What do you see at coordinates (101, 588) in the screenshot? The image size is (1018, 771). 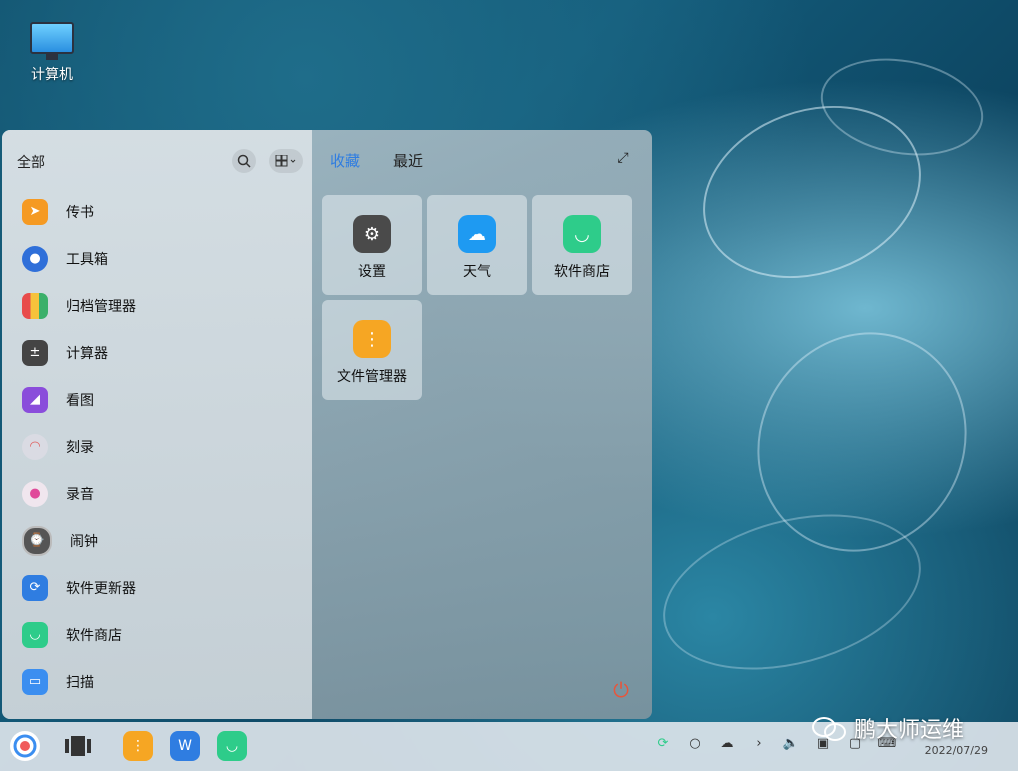 I see `app-item-label: 软件更新器` at bounding box center [101, 588].